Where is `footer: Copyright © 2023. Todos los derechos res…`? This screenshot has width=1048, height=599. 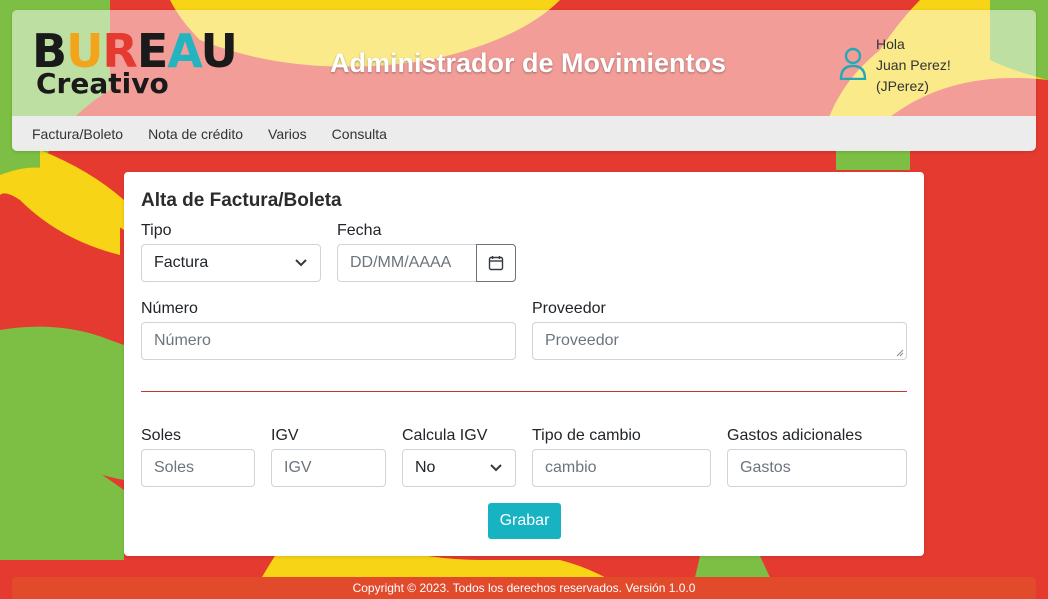
footer: Copyright © 2023. Todos los derechos res… is located at coordinates (524, 588).